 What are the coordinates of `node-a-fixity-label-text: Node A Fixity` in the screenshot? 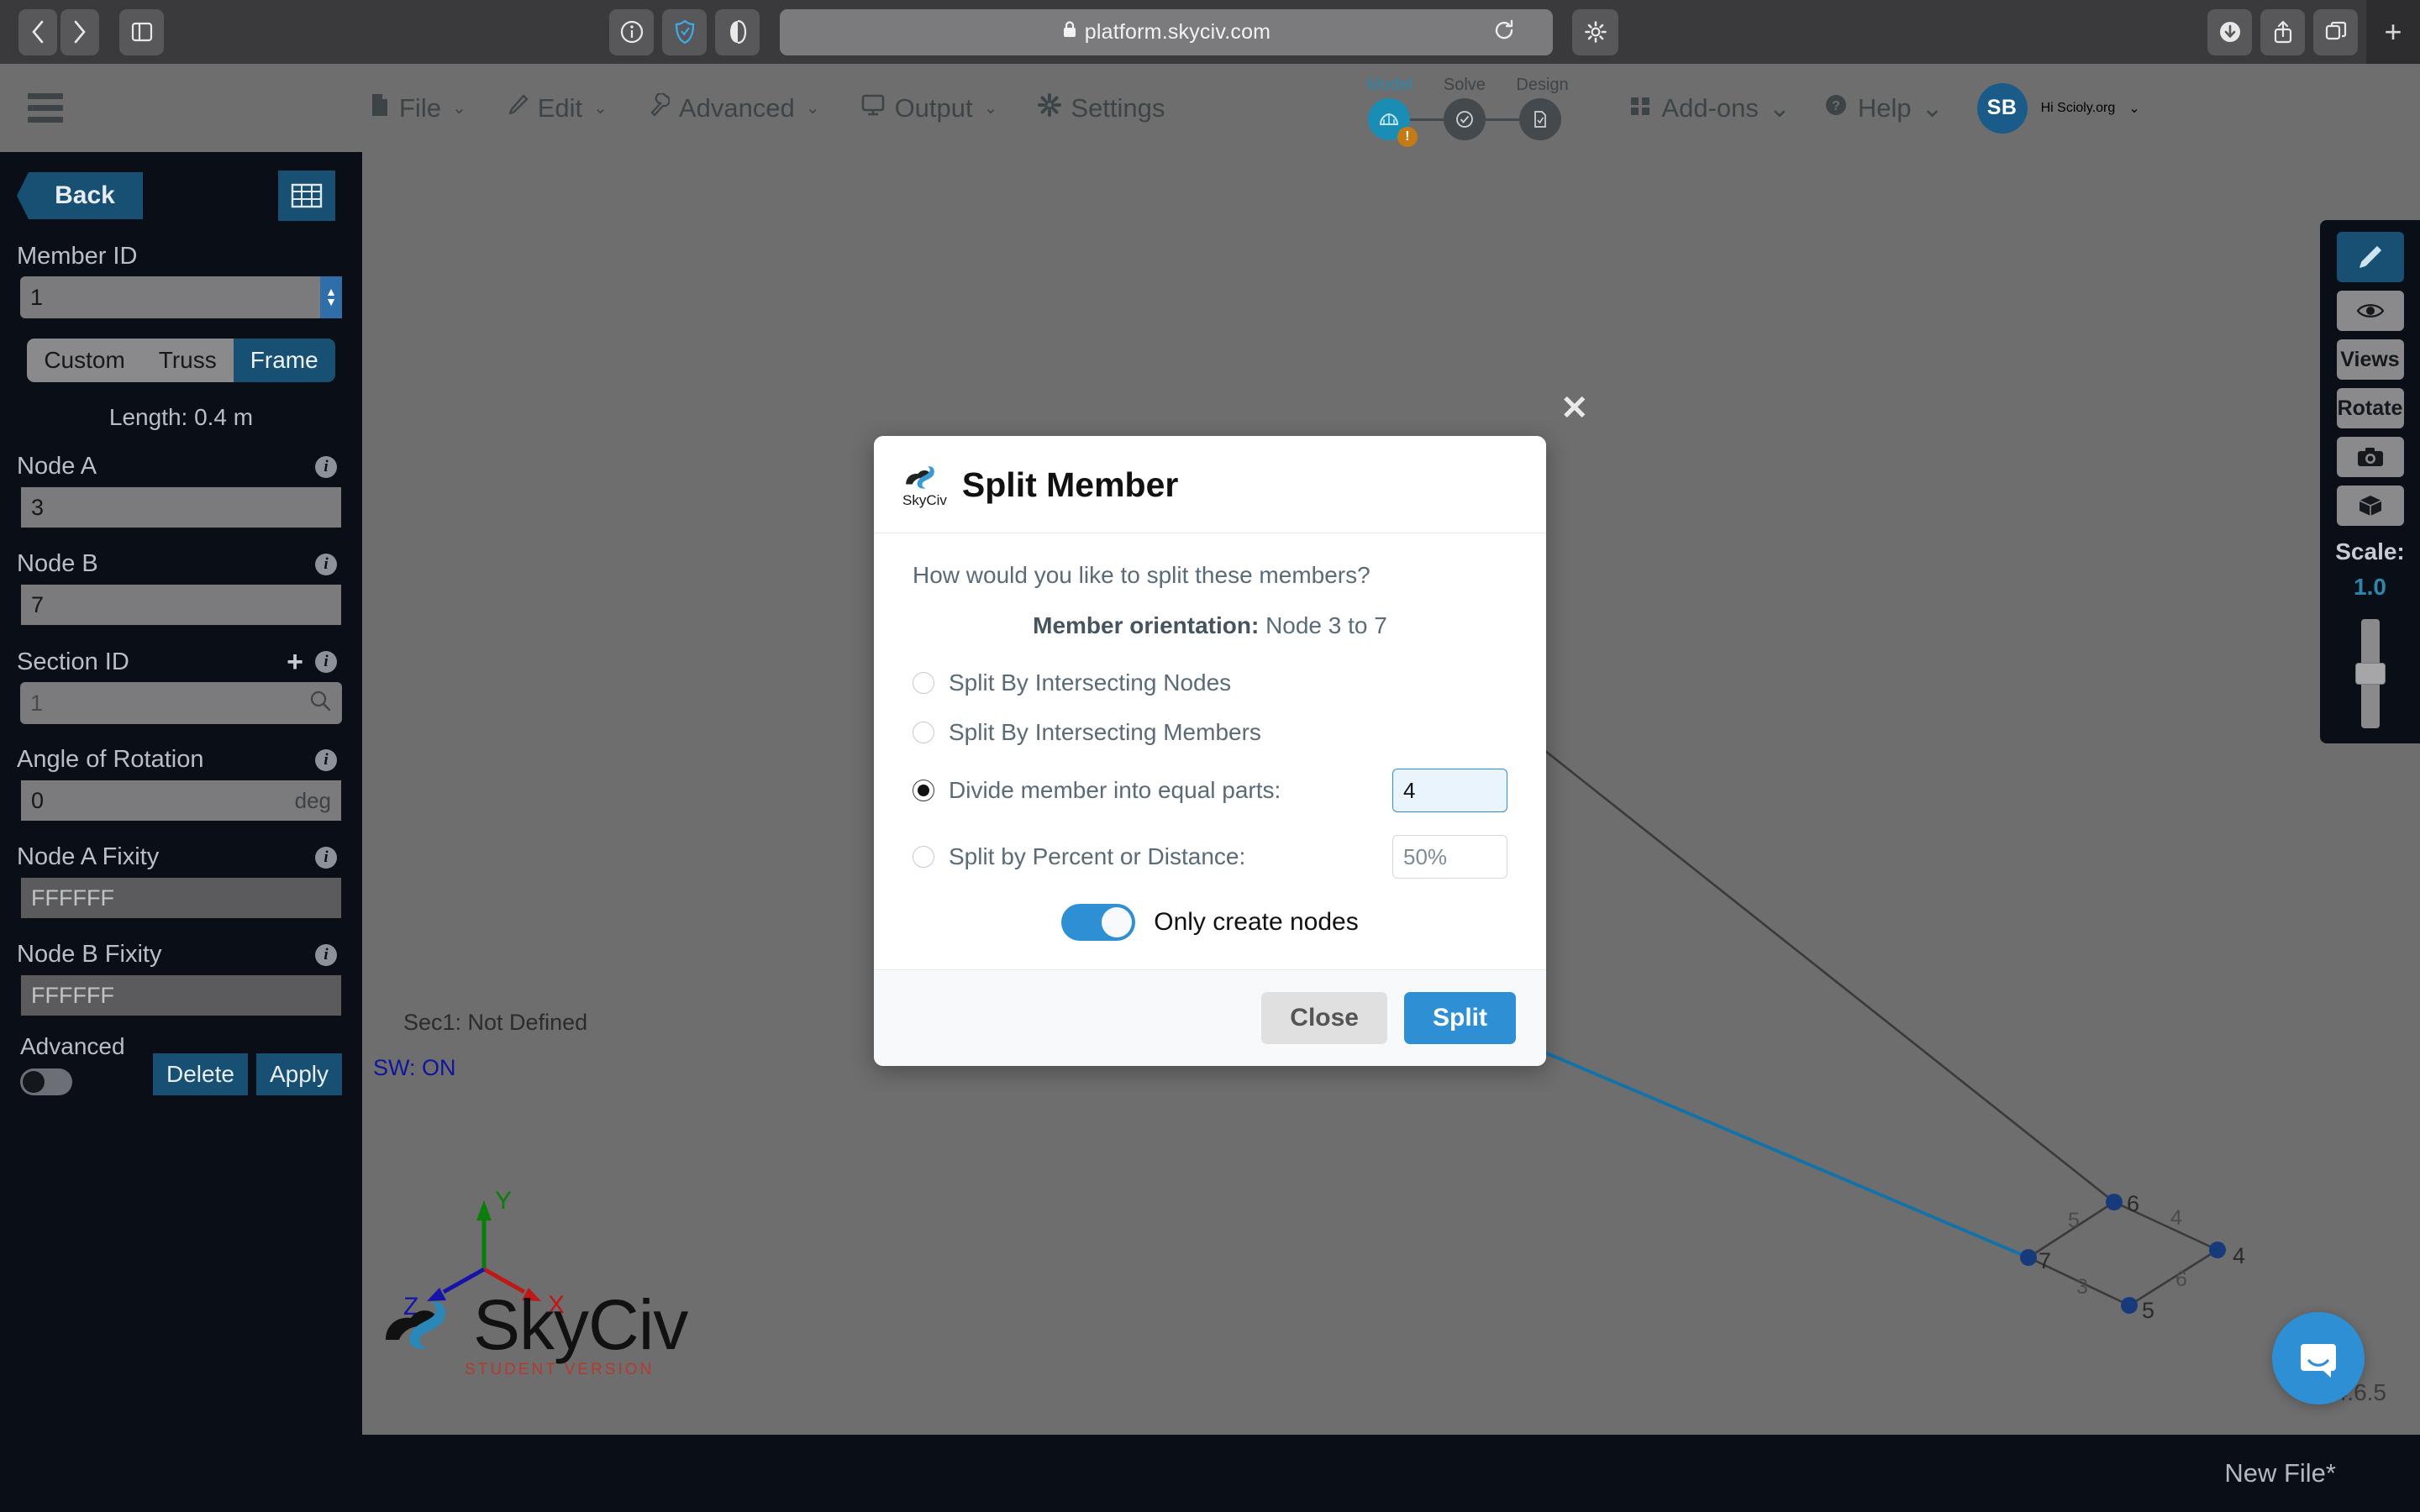 It's located at (88, 856).